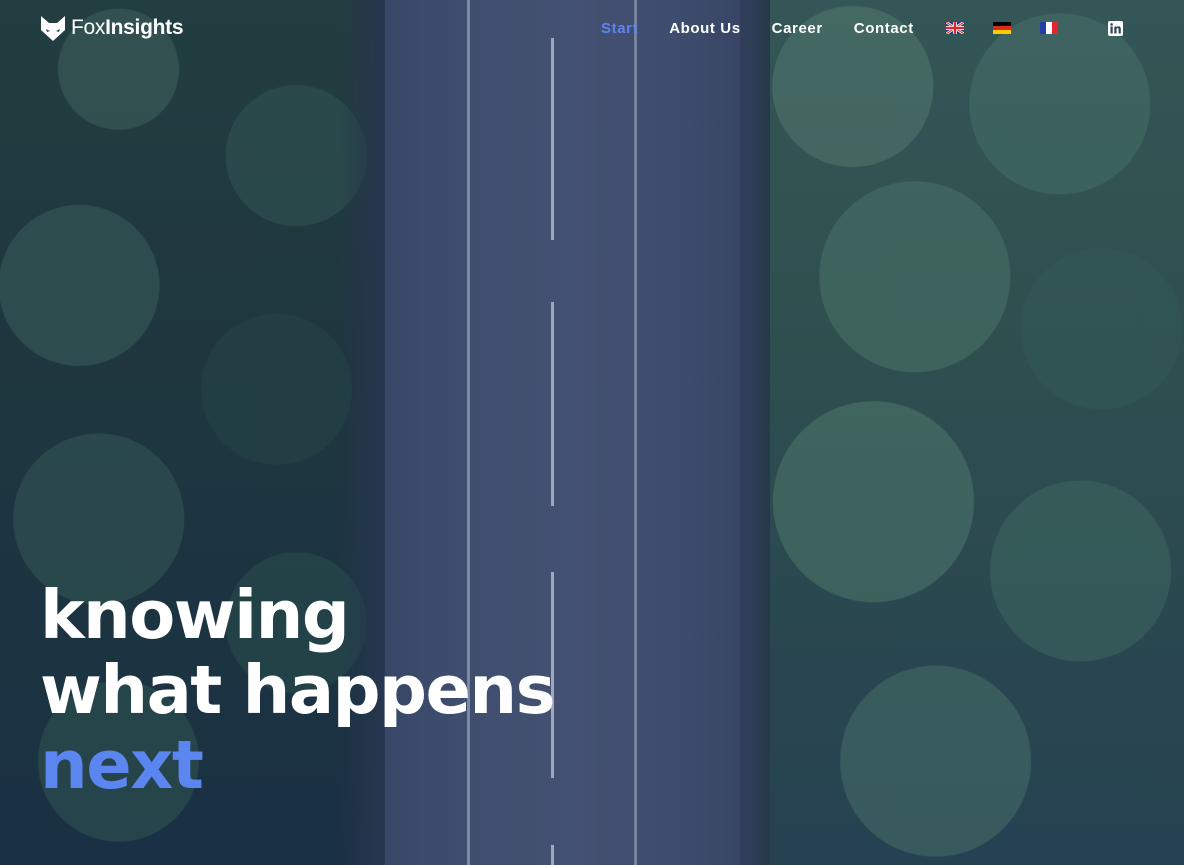 The width and height of the screenshot is (1184, 865). I want to click on germany-flag-icon, so click(1002, 28).